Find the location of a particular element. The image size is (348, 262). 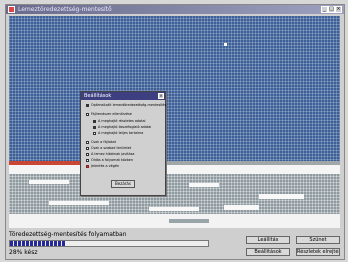

settings-button: Beállítások is located at coordinates (268, 252).